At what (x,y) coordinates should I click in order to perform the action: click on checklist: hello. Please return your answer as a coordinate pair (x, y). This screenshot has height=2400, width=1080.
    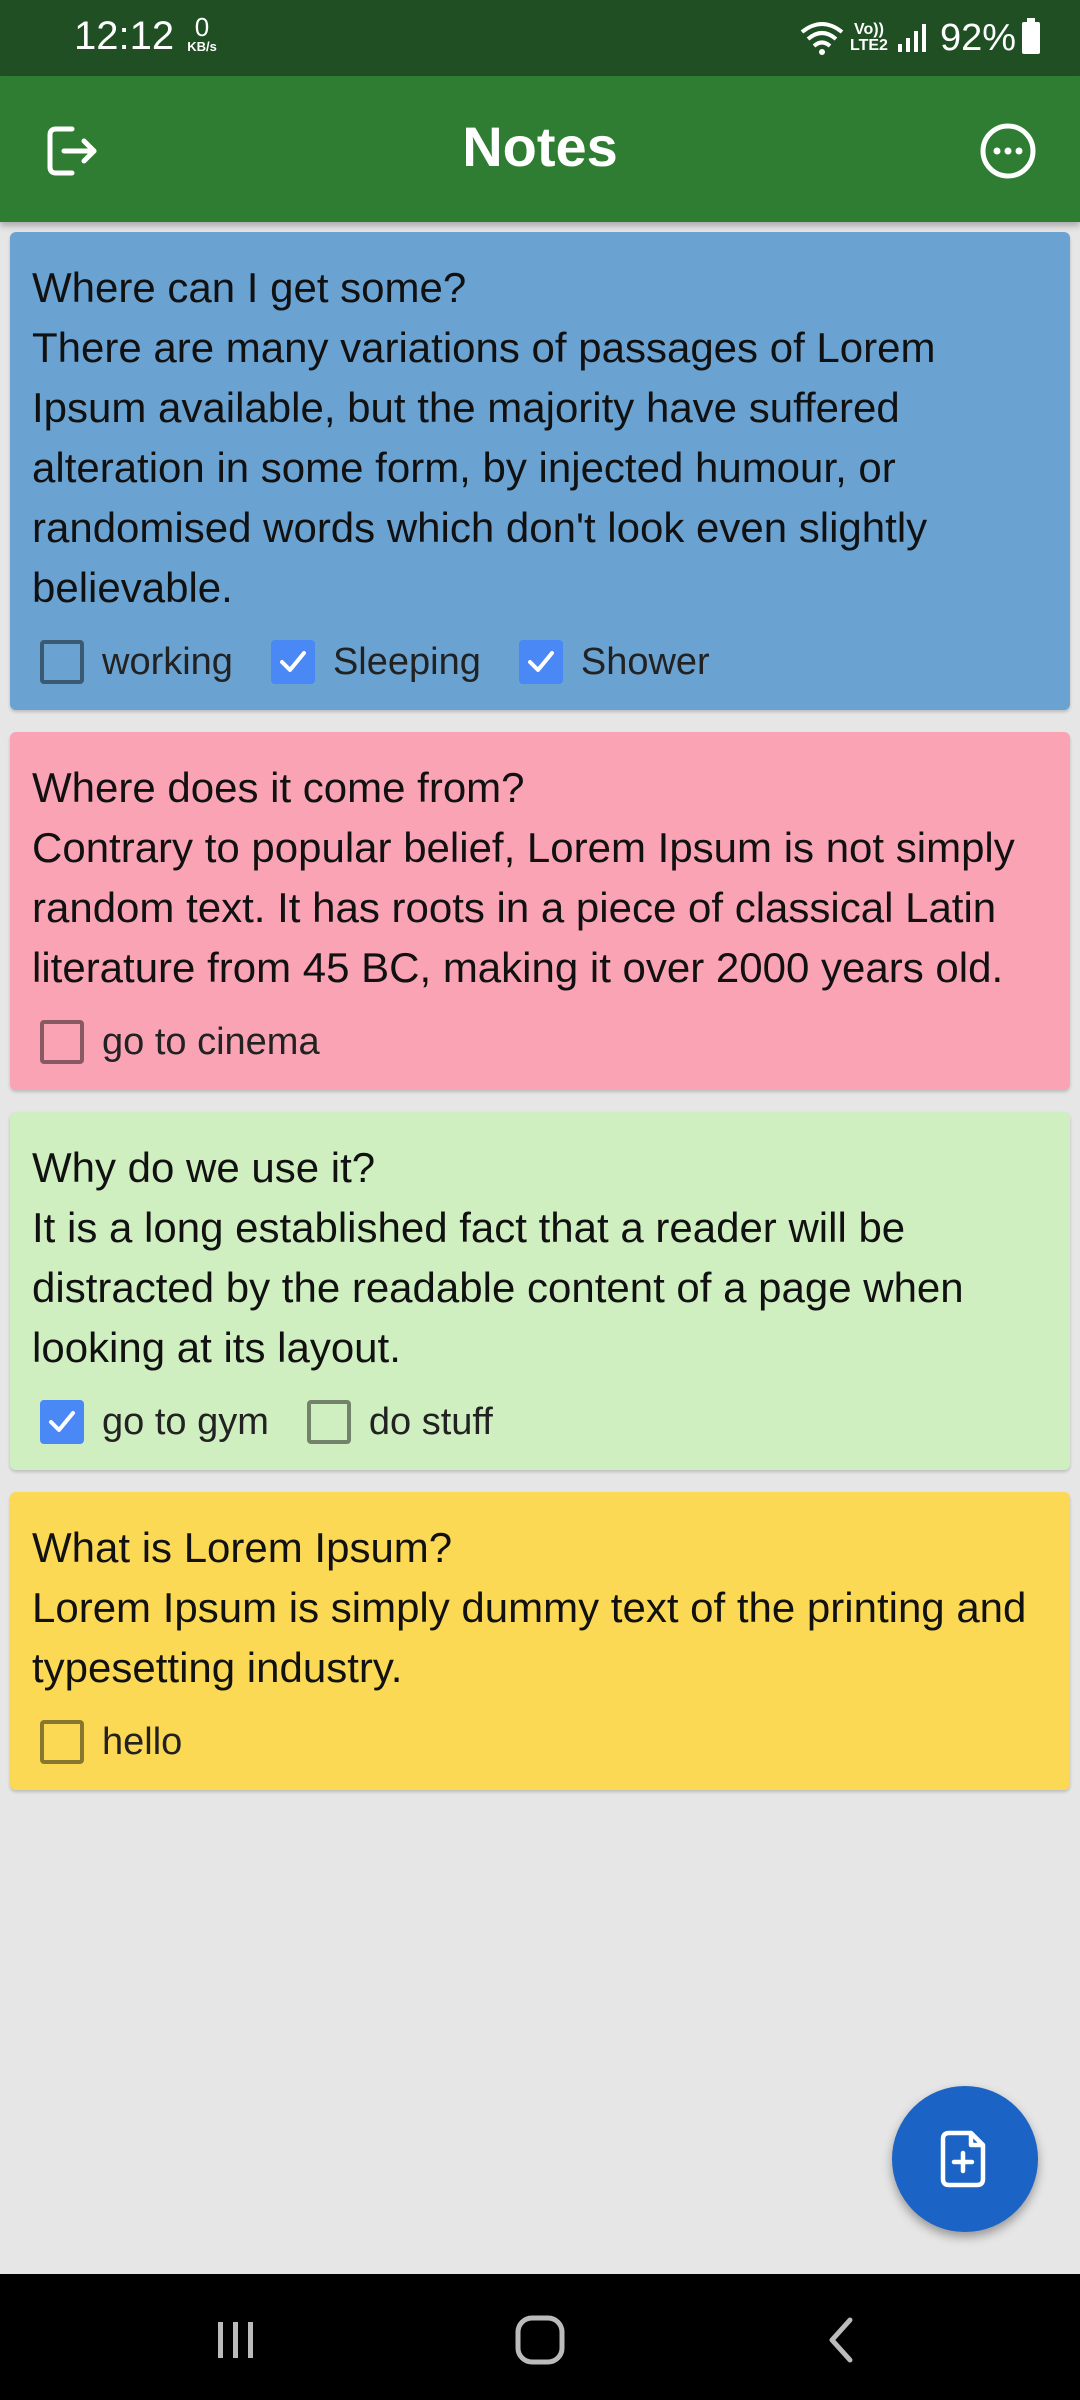
    Looking at the image, I should click on (540, 1742).